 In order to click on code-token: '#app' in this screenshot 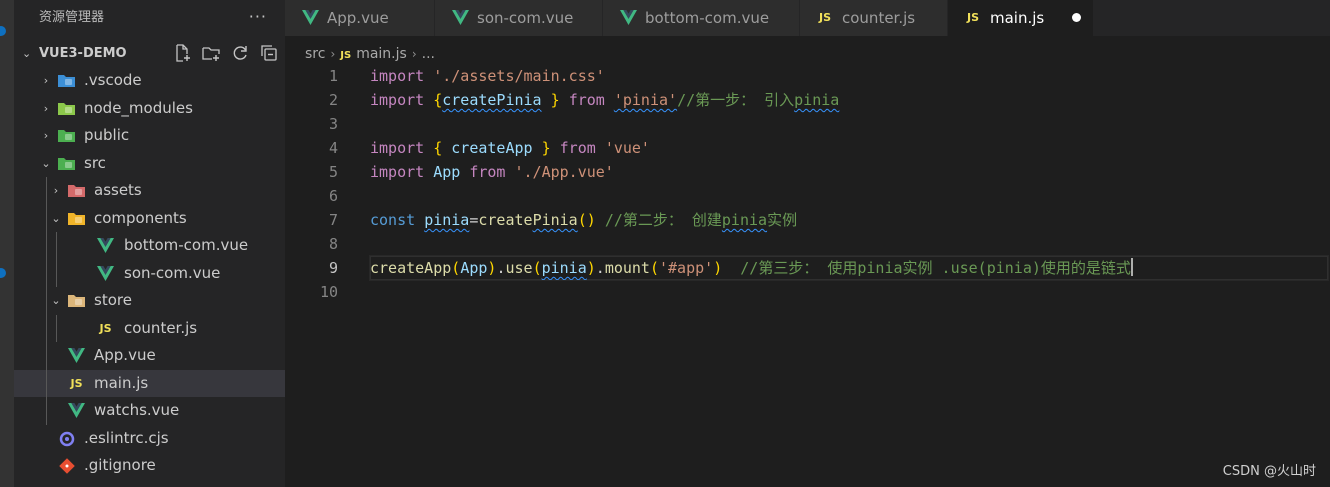, I will do `click(686, 268)`.